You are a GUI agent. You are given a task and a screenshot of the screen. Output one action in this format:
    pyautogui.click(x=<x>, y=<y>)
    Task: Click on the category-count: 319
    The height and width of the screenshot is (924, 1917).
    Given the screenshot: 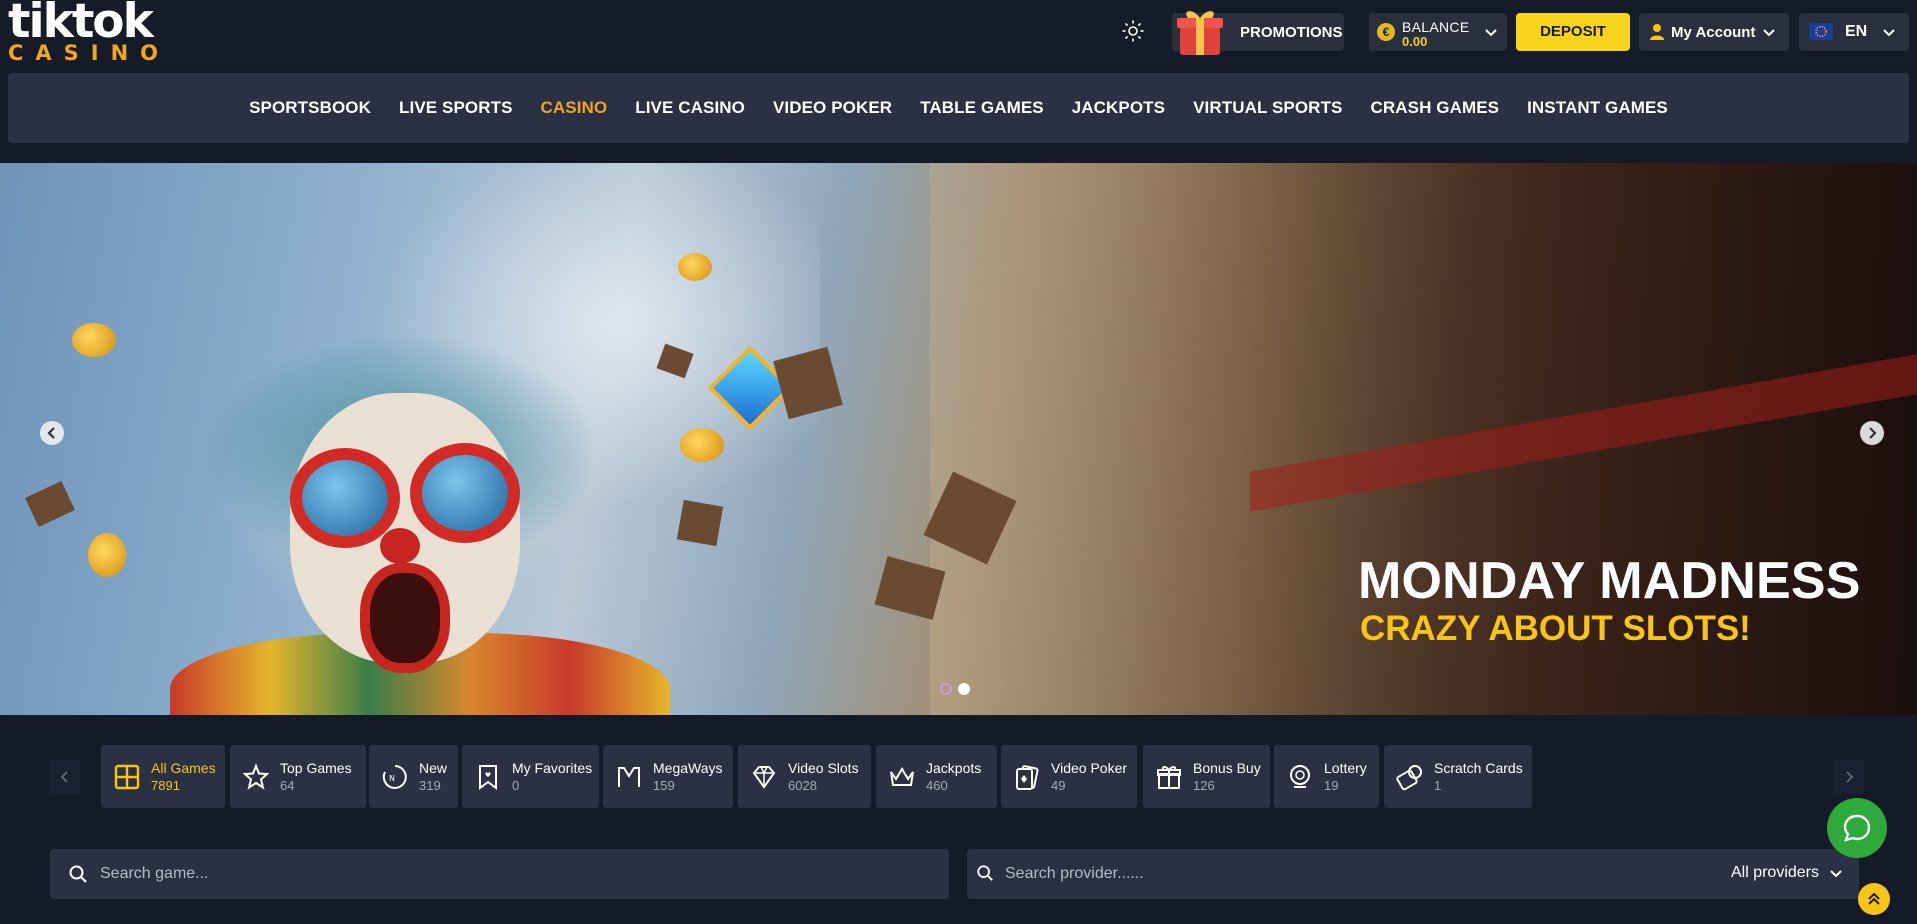 What is the action you would take?
    pyautogui.click(x=430, y=785)
    